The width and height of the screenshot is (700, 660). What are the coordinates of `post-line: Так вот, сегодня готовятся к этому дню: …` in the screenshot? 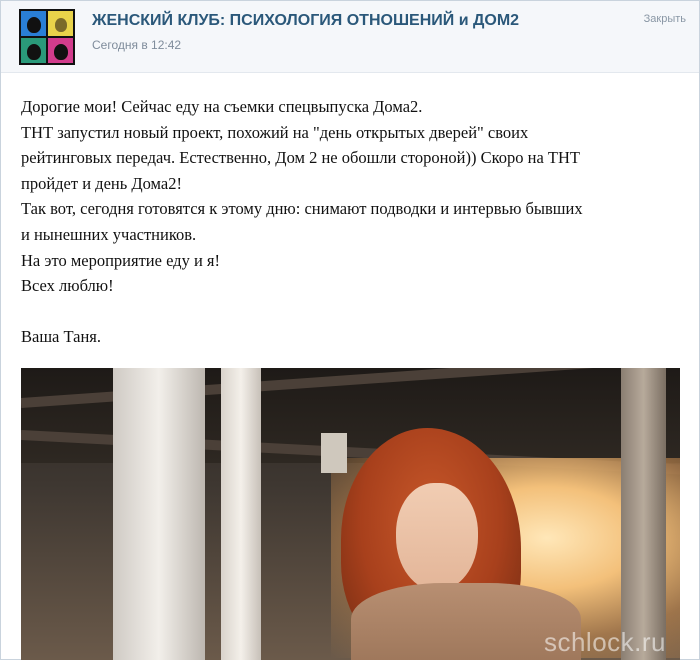 It's located at (302, 209).